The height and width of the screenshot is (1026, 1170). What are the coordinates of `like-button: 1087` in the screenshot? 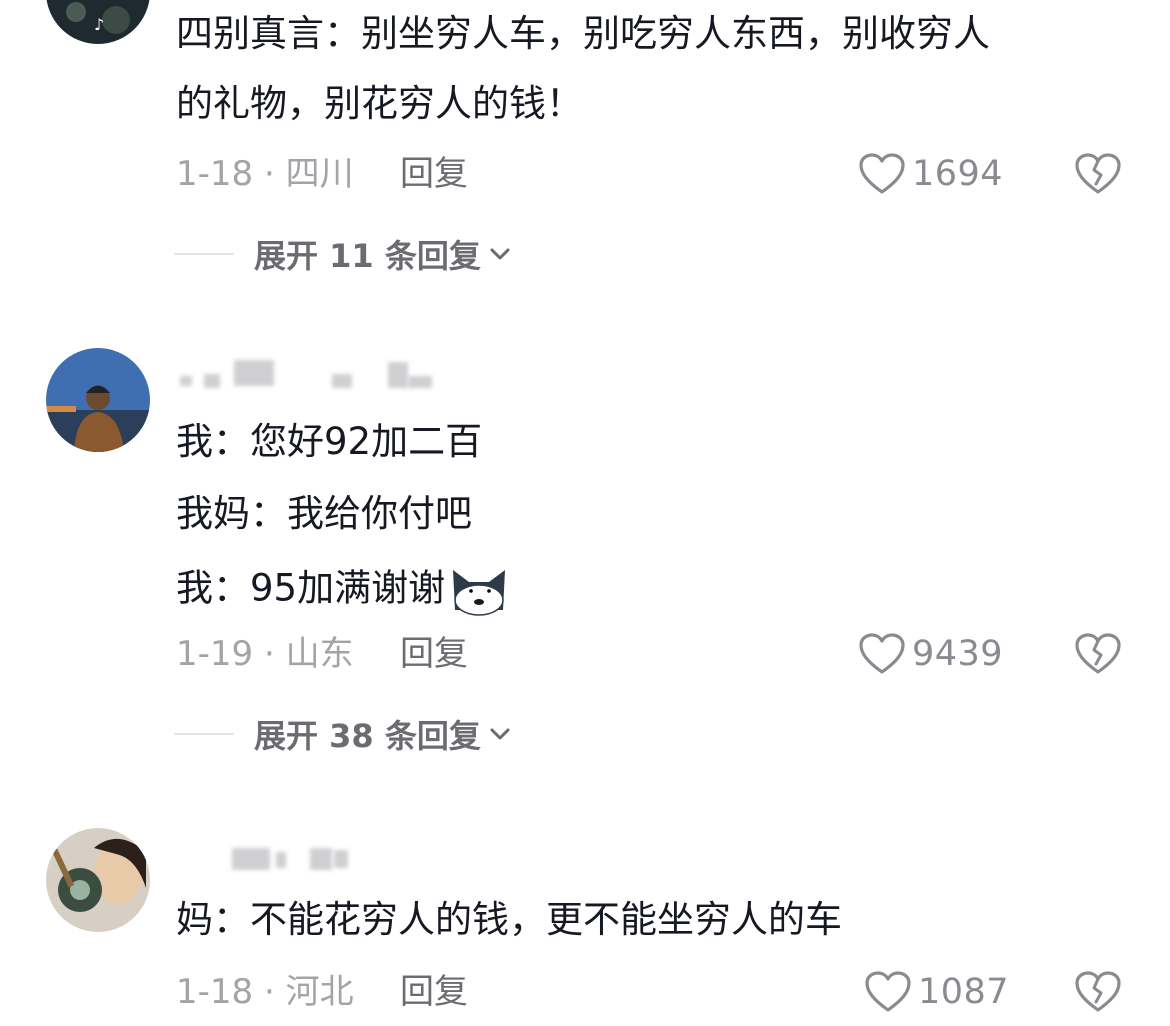 It's located at (936, 992).